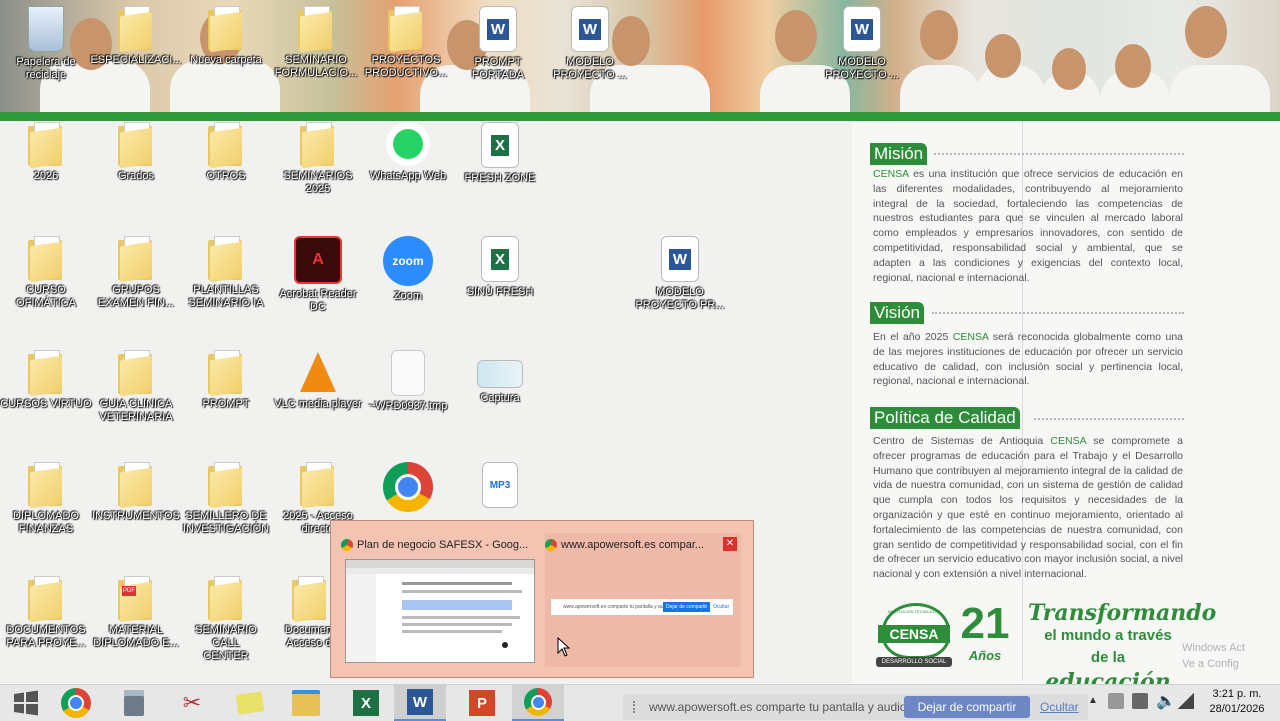  Describe the element at coordinates (226, 296) in the screenshot. I see `desktop-icon-label: PLANTILLAS SEMINARIO IA` at that location.